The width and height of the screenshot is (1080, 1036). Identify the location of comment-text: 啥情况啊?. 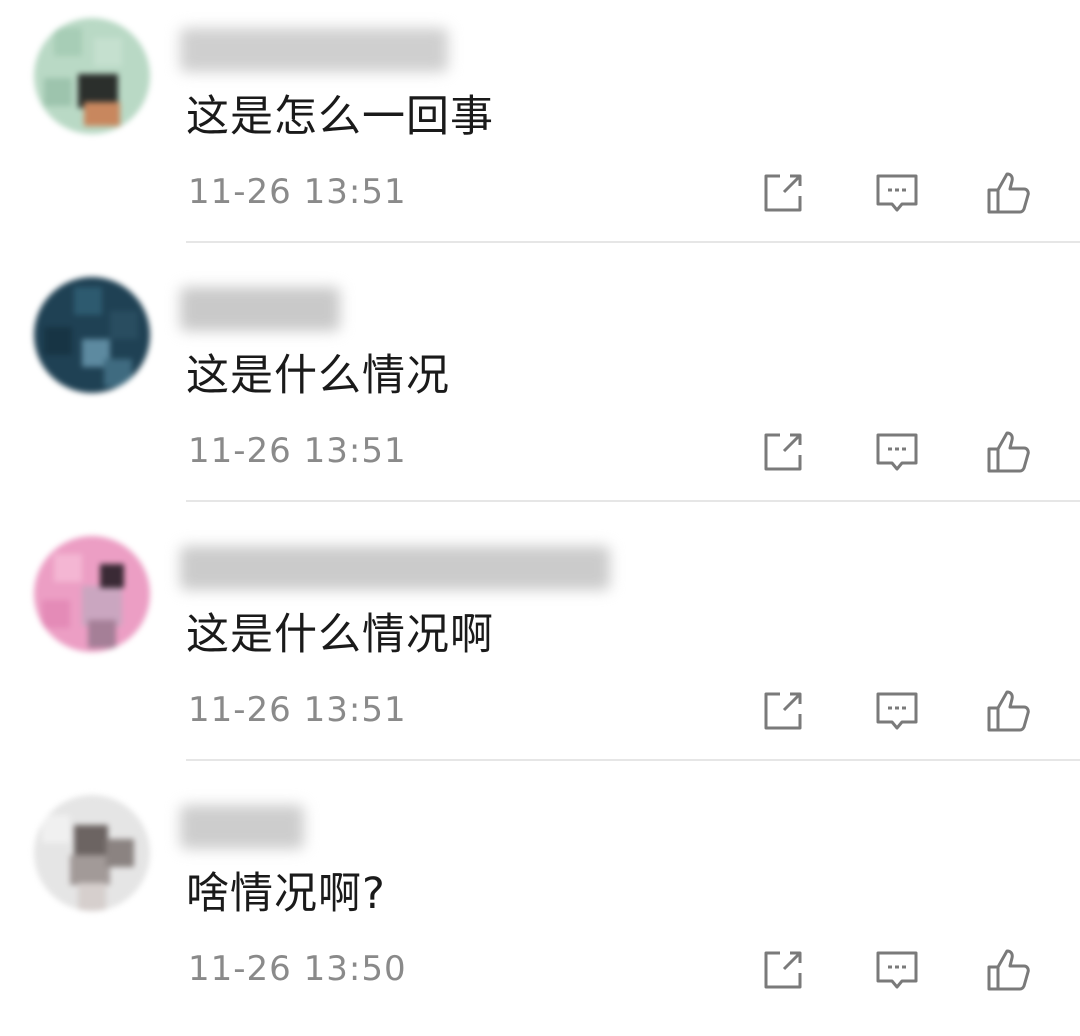
(286, 894).